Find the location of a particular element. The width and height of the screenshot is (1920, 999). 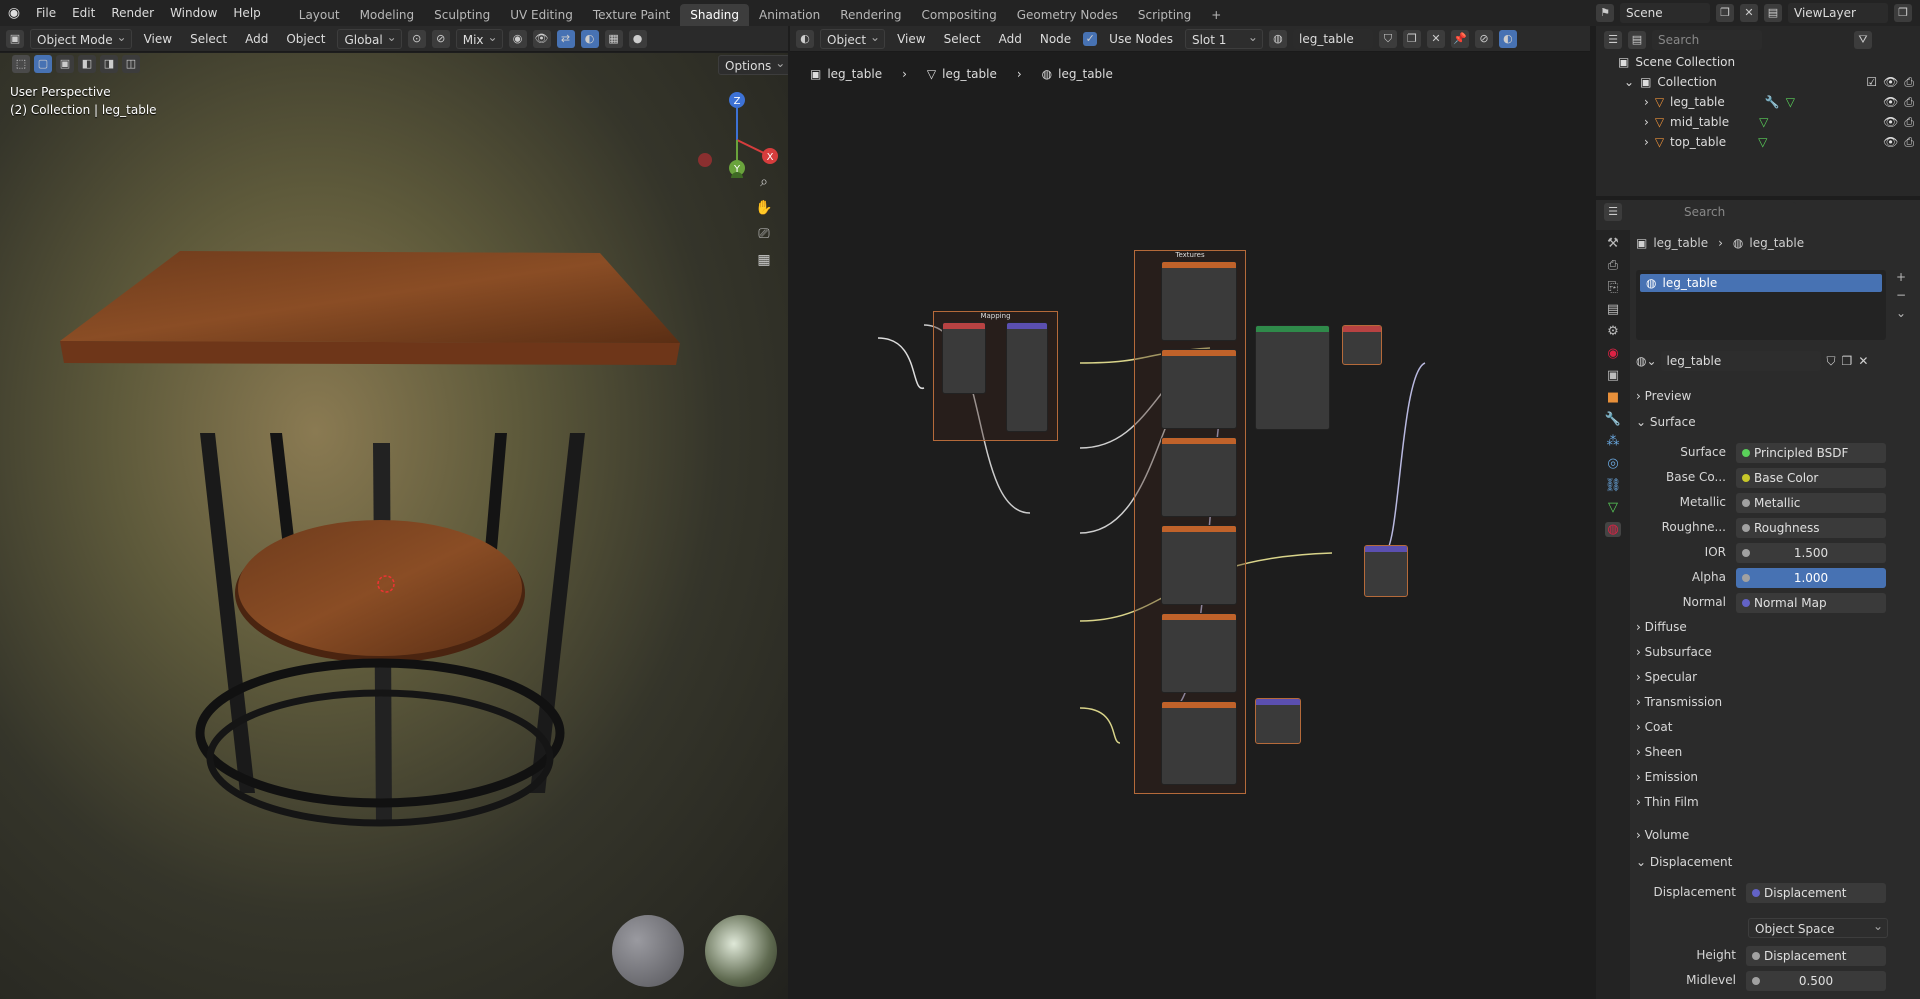

outliner-item-top-table: › ▽ top_table ▽ 👁 ⎙ is located at coordinates (1779, 142).